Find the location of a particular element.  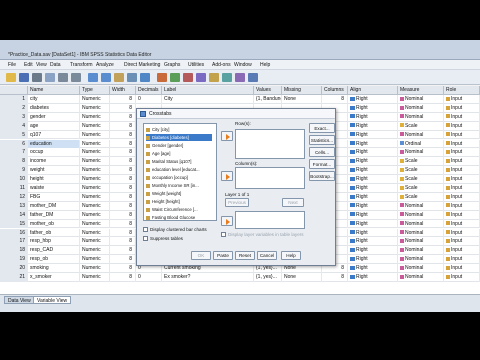

variable-list-item: Fasting Blood Glucose is located at coordinates (179, 217).